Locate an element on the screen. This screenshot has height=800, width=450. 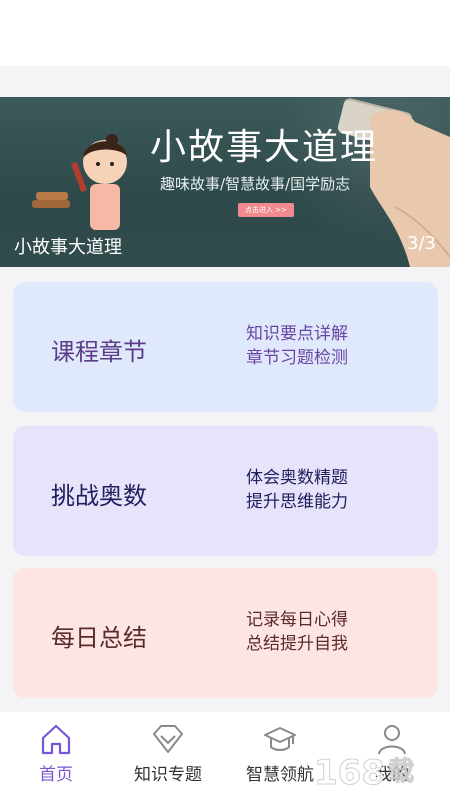
diamond-icon is located at coordinates (168, 739).